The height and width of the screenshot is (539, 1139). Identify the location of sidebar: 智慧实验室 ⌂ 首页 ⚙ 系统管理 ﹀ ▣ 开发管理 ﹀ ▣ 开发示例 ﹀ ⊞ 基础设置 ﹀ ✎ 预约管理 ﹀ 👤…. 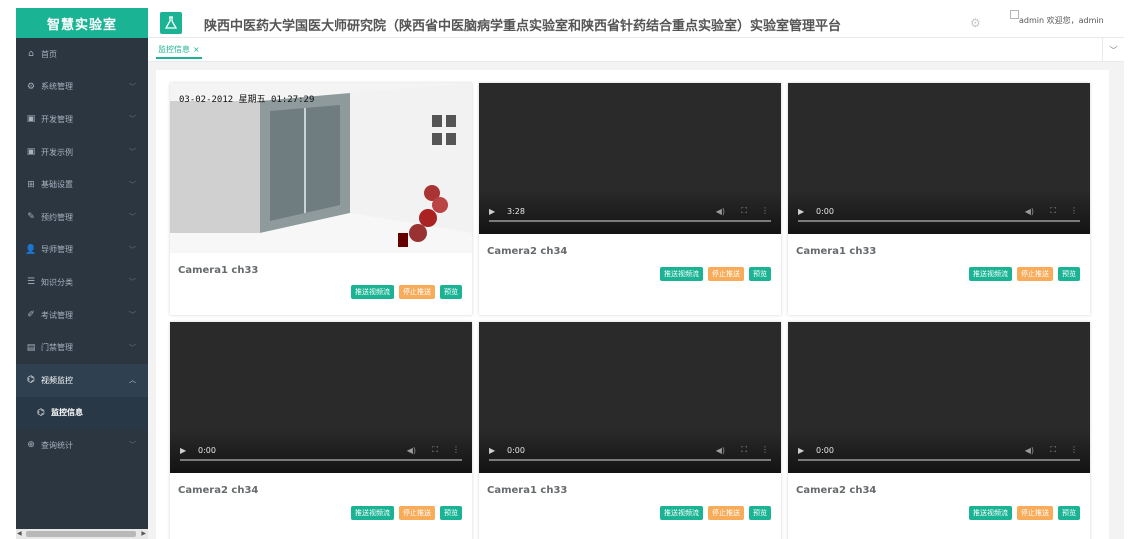
(82, 273).